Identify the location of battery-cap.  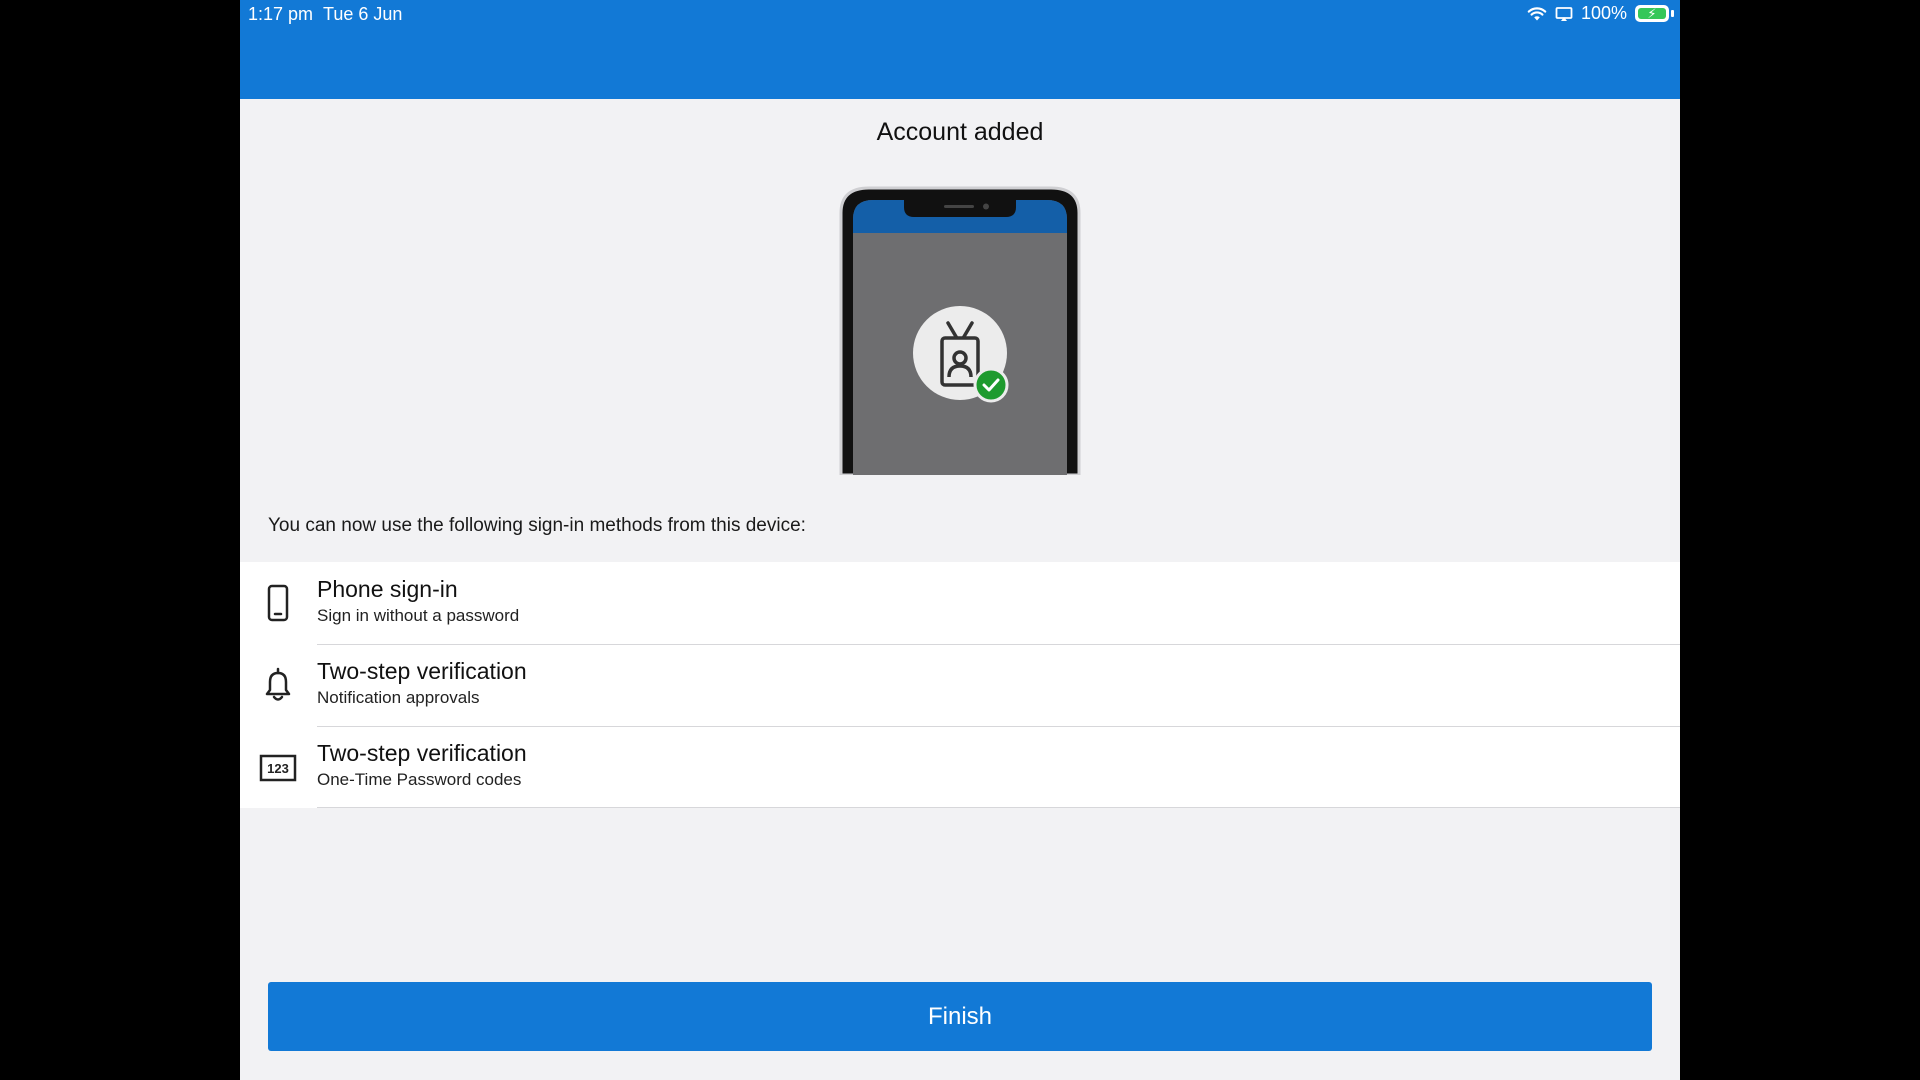
(1672, 13).